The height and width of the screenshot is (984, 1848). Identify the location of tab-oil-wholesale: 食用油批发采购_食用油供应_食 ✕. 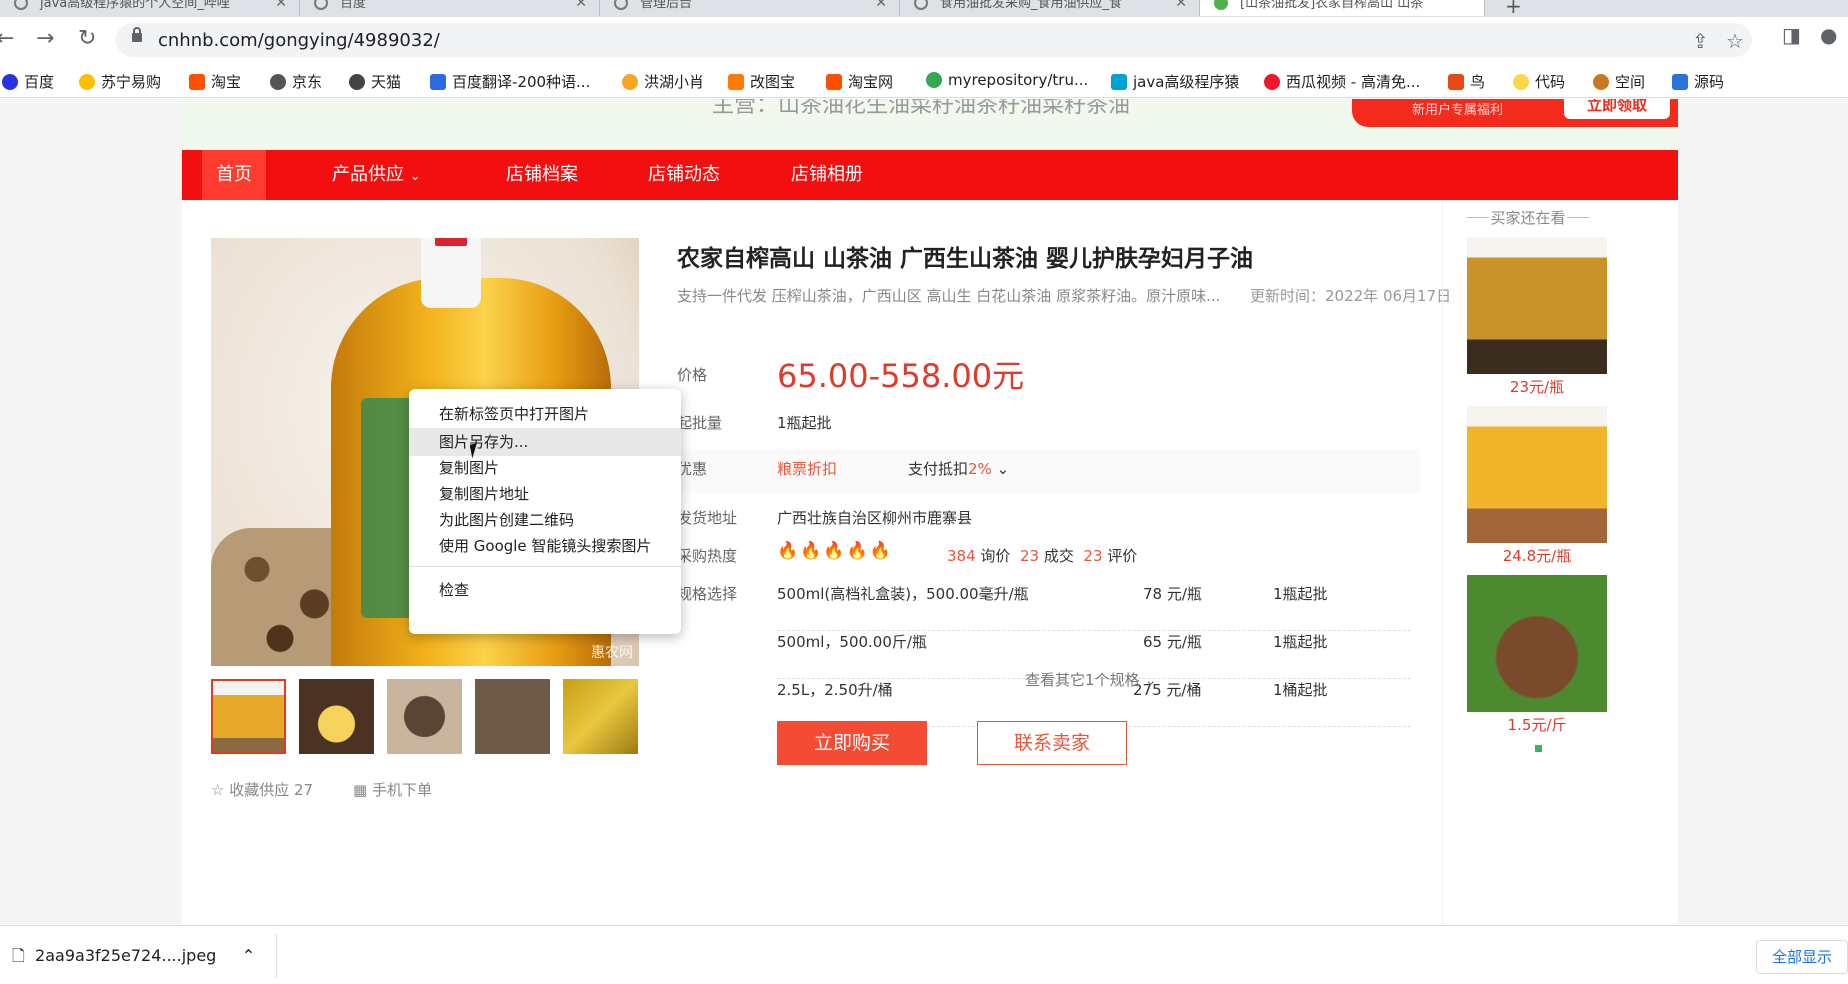
(1050, 8).